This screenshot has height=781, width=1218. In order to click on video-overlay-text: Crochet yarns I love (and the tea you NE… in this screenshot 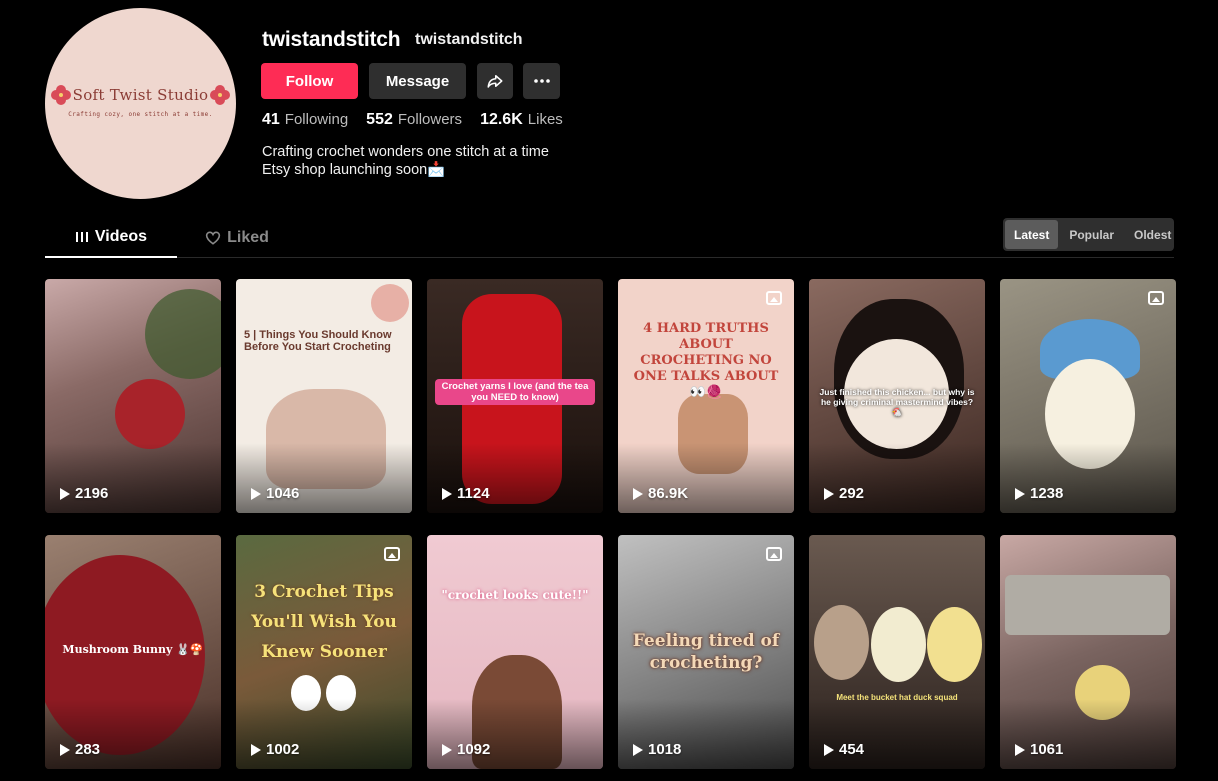, I will do `click(515, 392)`.